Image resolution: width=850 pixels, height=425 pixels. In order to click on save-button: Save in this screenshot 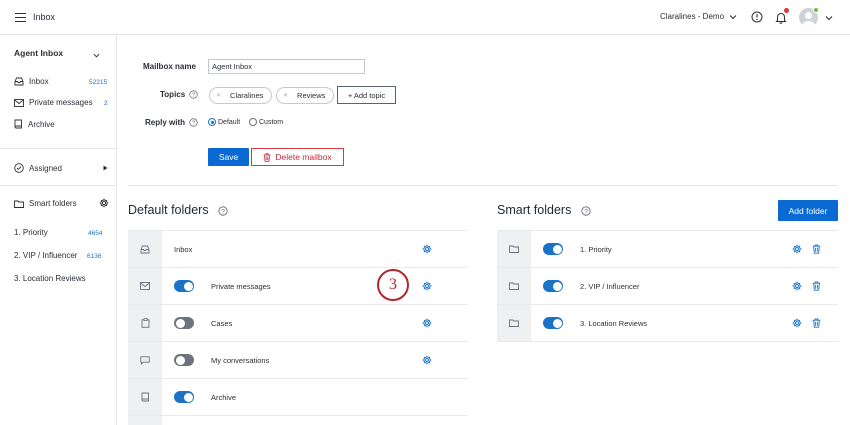, I will do `click(228, 157)`.